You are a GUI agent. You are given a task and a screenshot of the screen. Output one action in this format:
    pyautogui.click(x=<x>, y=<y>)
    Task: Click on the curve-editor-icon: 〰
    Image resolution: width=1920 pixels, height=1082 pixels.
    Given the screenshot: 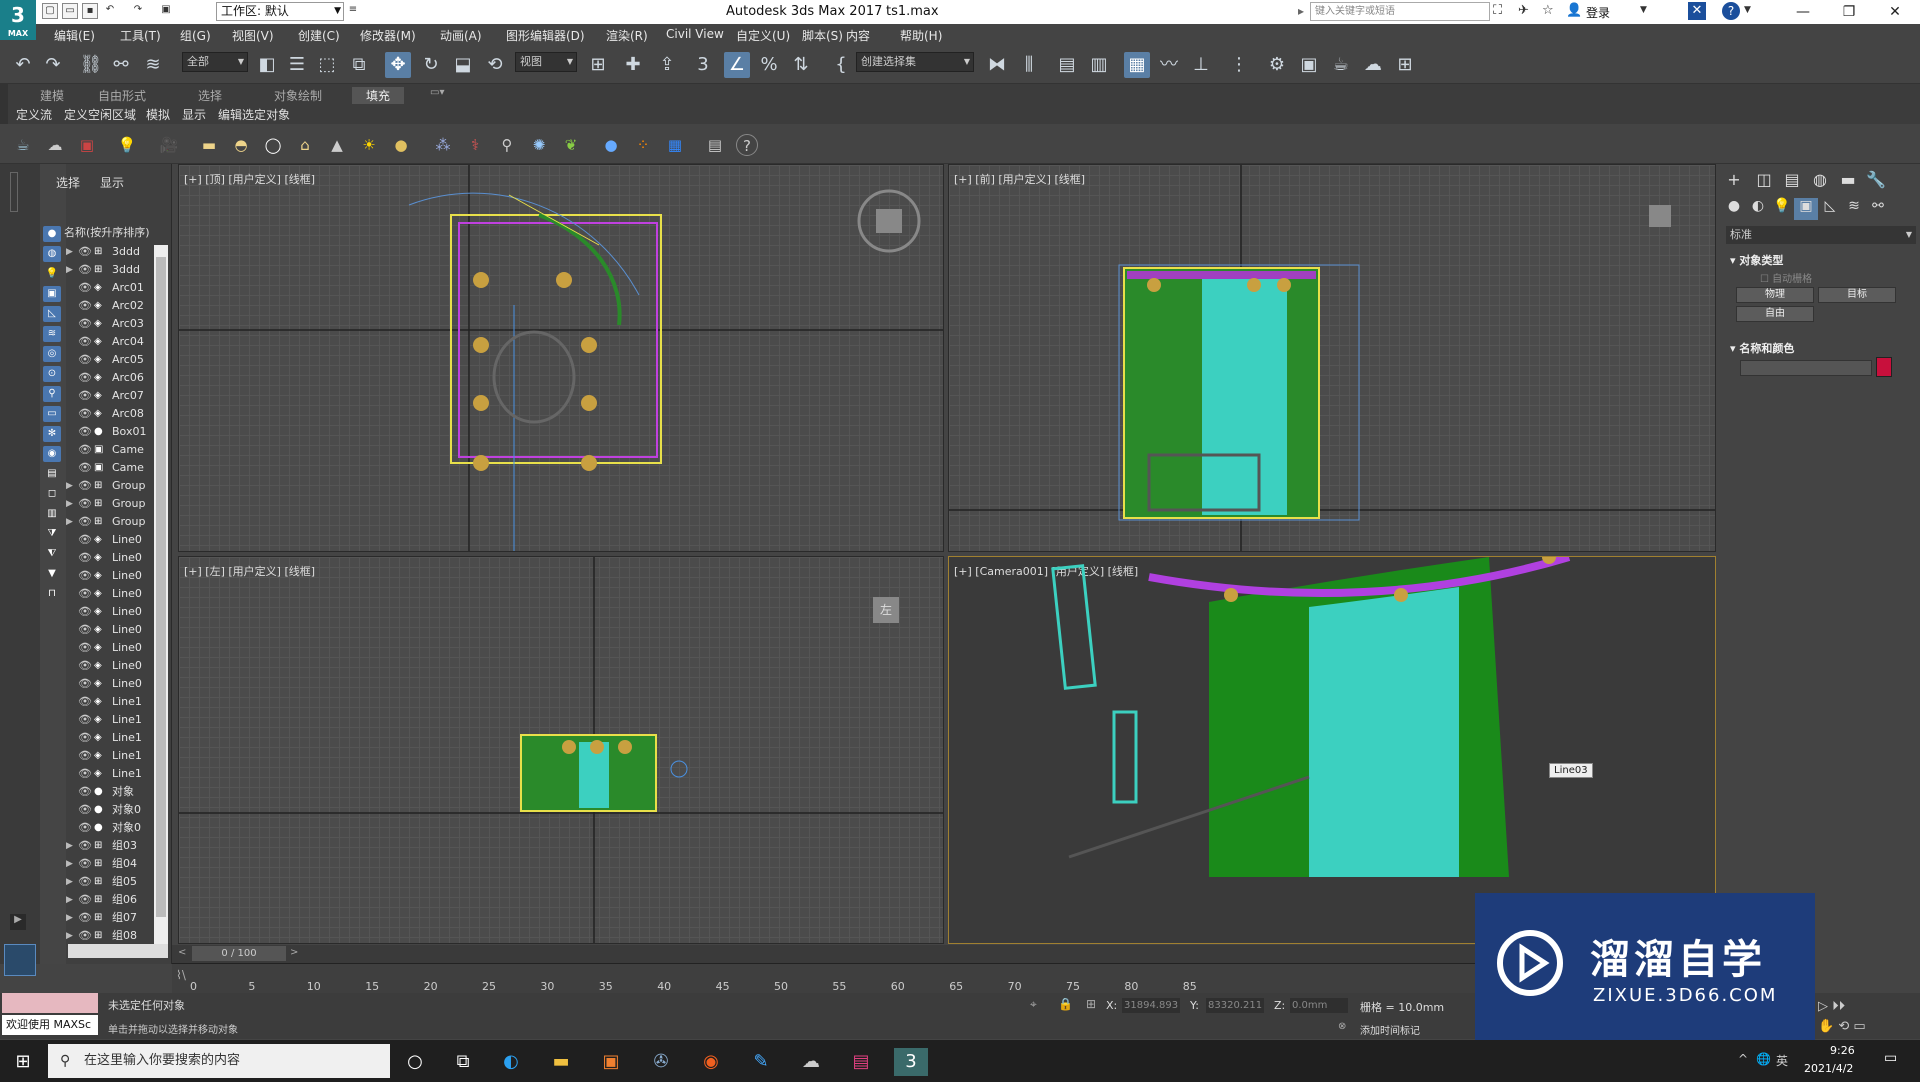 What is the action you would take?
    pyautogui.click(x=1169, y=65)
    